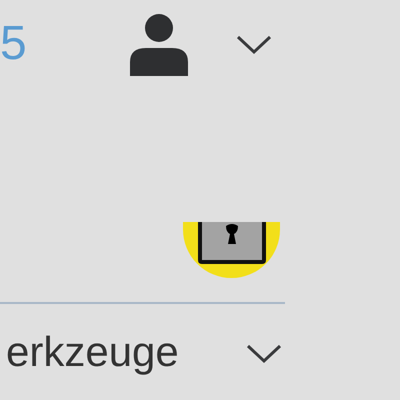 The width and height of the screenshot is (400, 400). What do you see at coordinates (14, 44) in the screenshot?
I see `count-text: 5` at bounding box center [14, 44].